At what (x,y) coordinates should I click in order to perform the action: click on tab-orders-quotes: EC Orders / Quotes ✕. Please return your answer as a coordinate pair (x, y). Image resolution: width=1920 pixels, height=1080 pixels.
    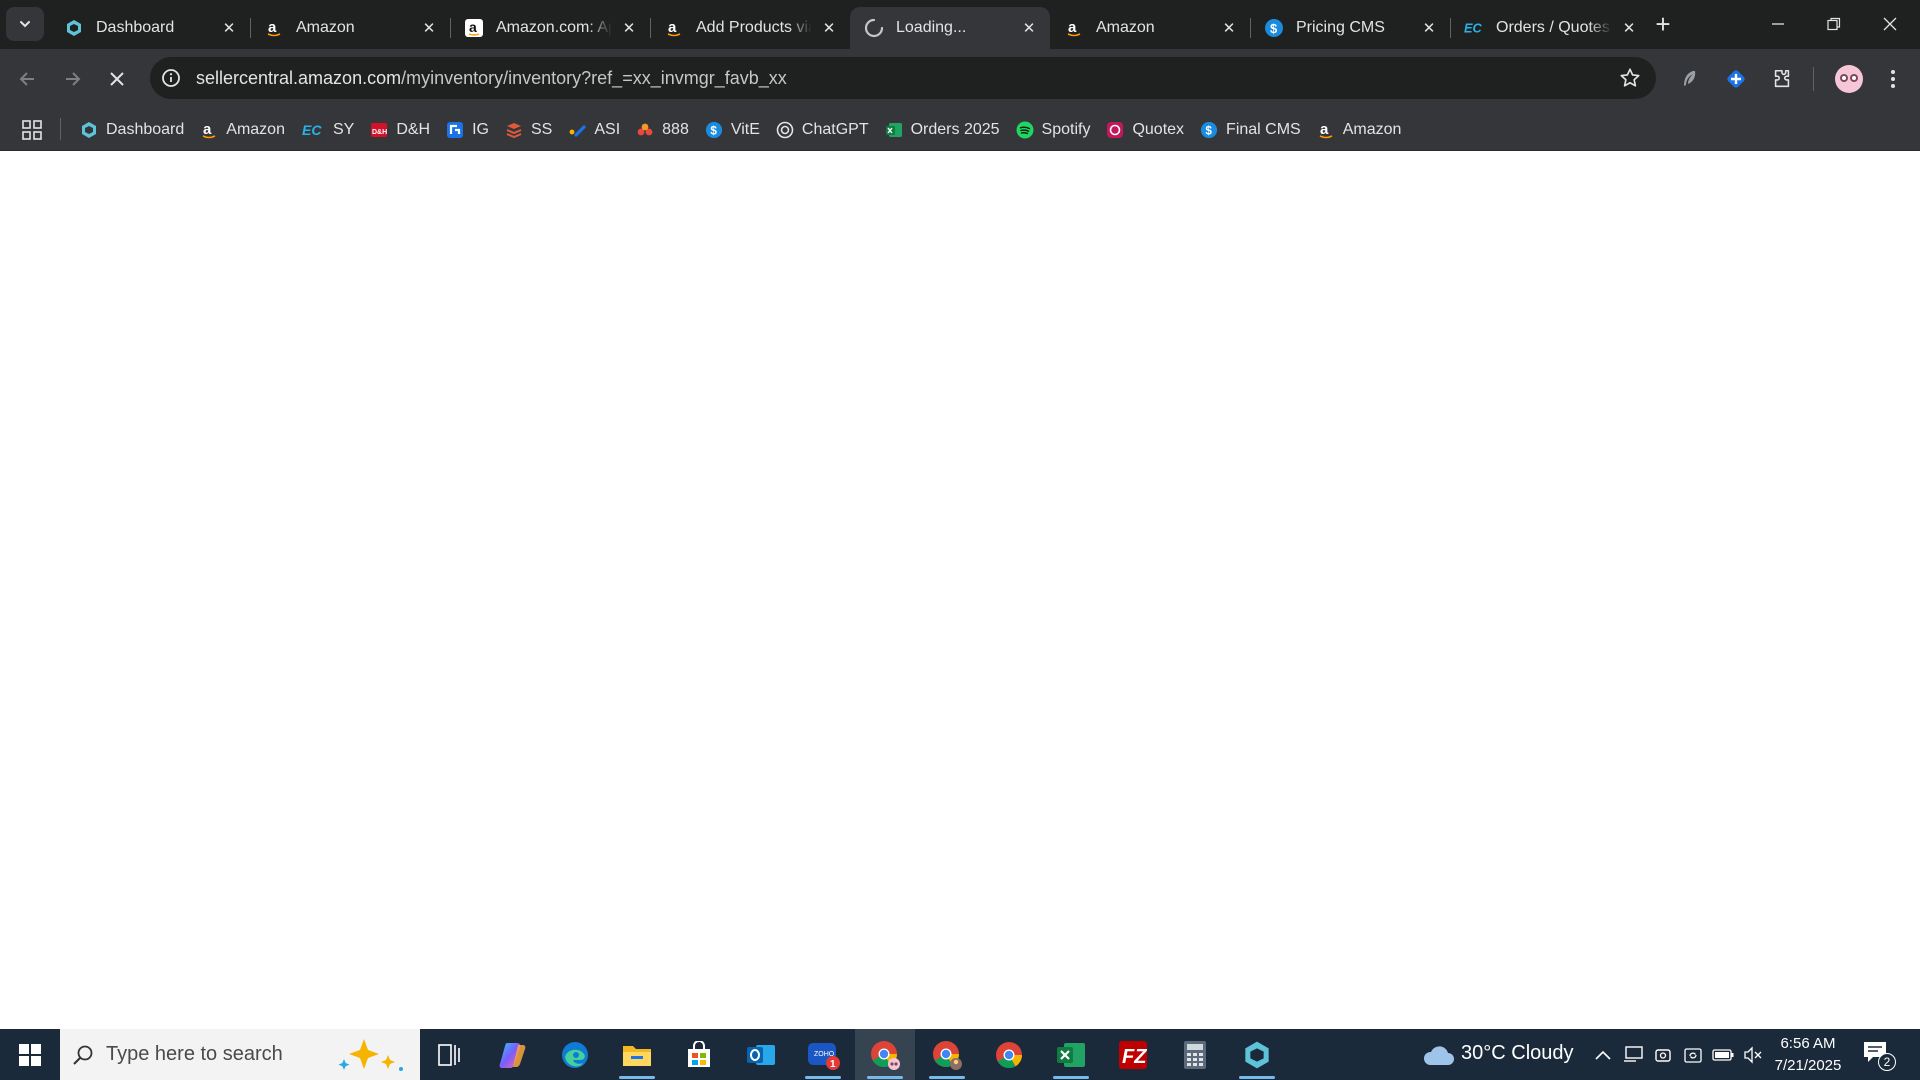
    Looking at the image, I should click on (1550, 28).